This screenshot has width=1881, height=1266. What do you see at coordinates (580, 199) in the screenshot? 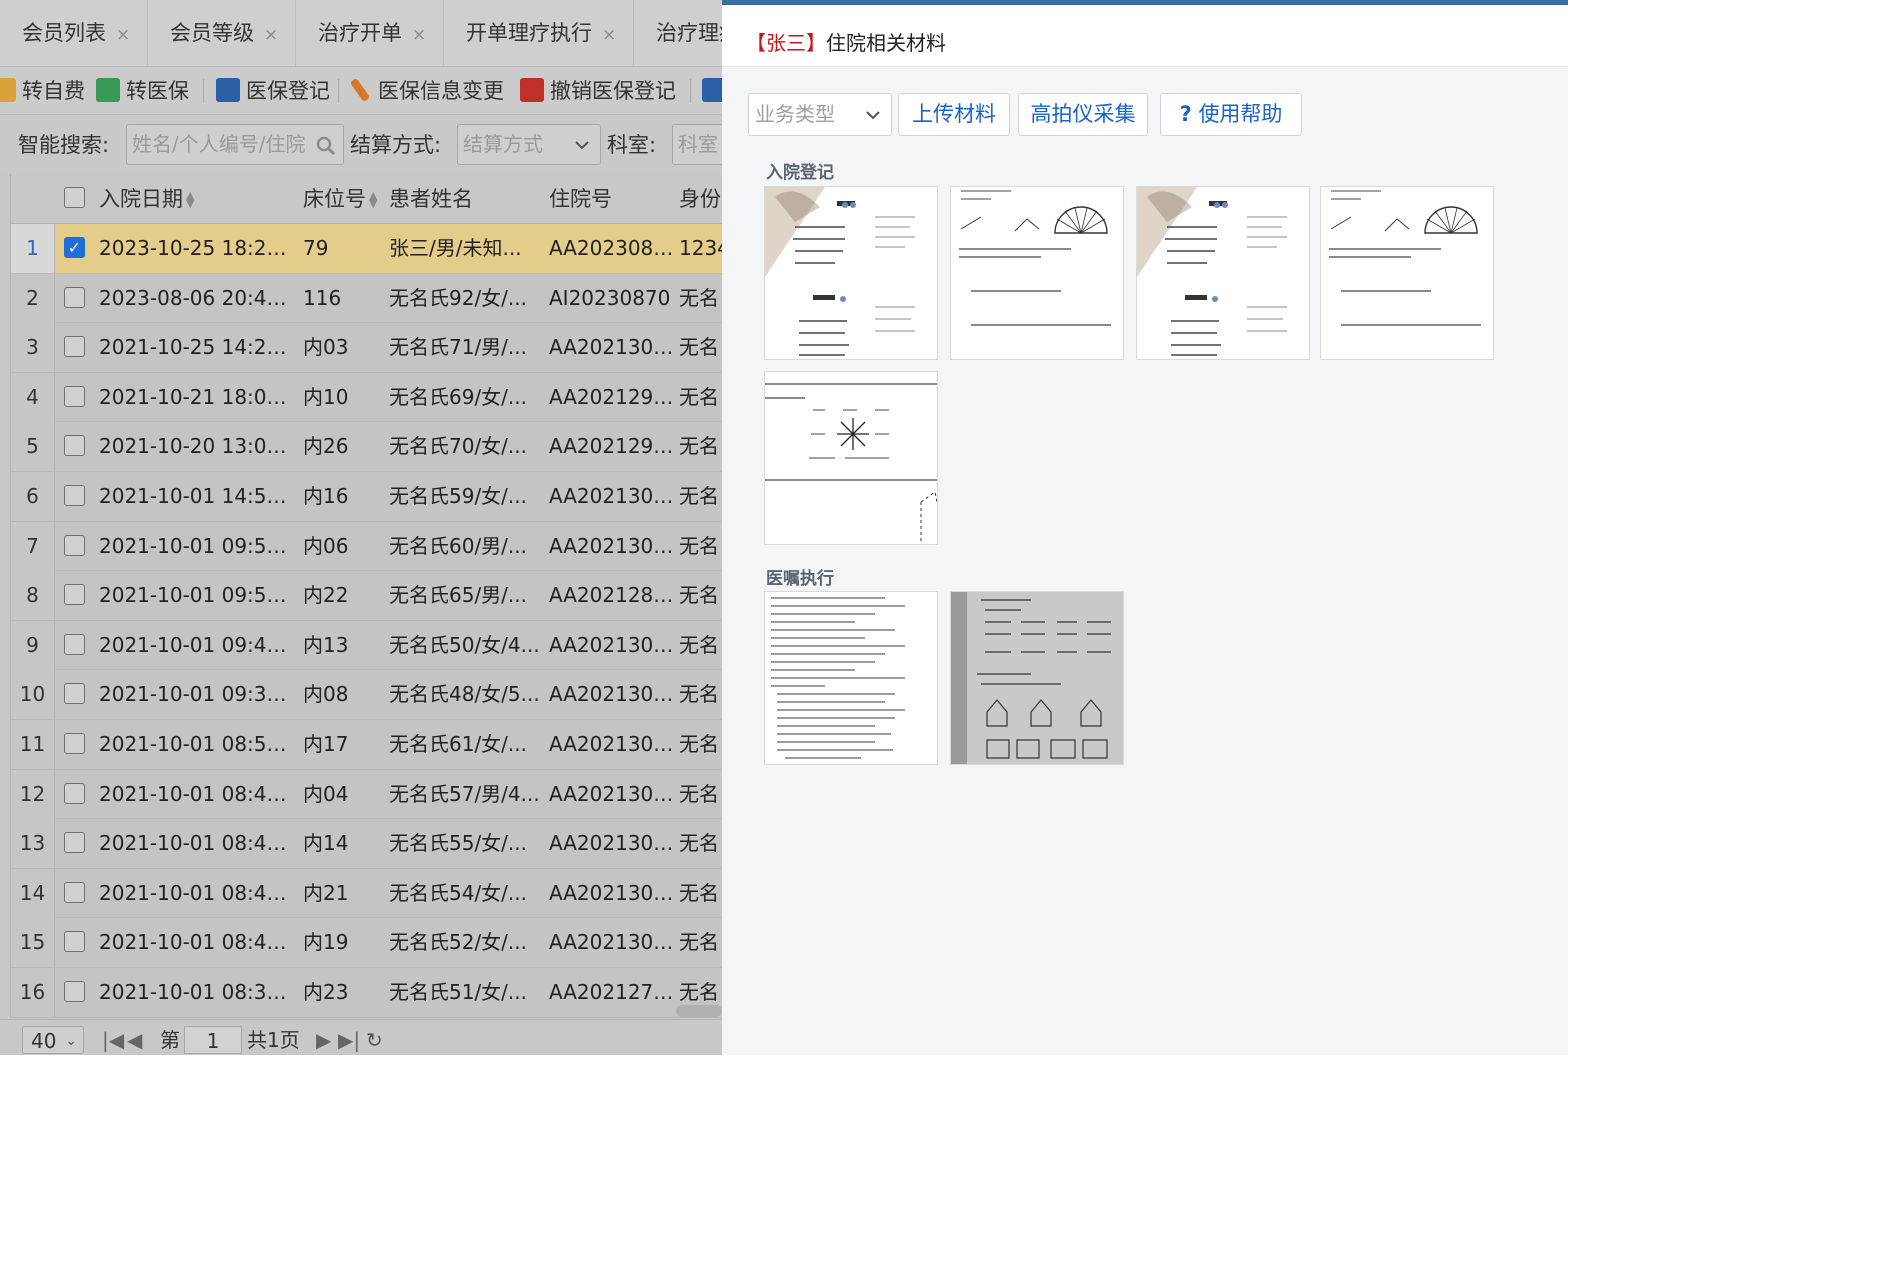
I see `header-inpatient-no: 住院号` at bounding box center [580, 199].